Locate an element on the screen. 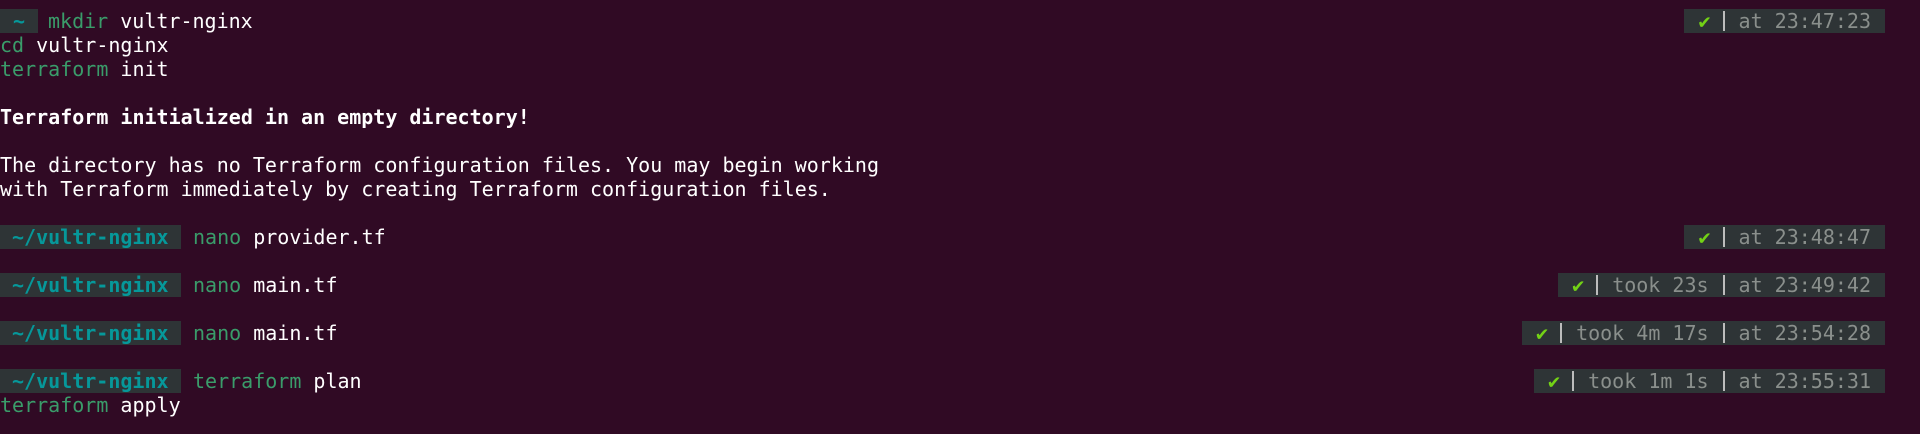  command-text: nano provider.tf is located at coordinates (289, 237).